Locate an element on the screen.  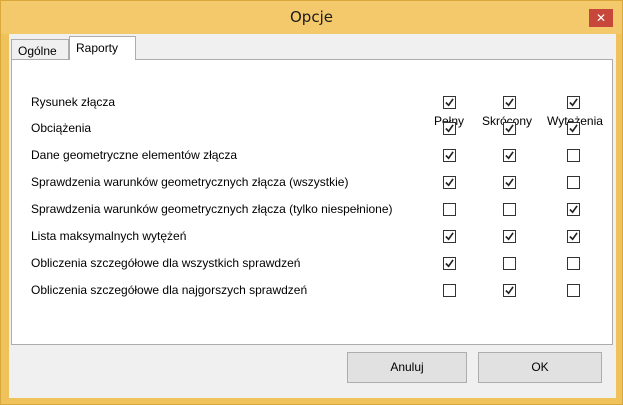
close-button: ✕ is located at coordinates (601, 18).